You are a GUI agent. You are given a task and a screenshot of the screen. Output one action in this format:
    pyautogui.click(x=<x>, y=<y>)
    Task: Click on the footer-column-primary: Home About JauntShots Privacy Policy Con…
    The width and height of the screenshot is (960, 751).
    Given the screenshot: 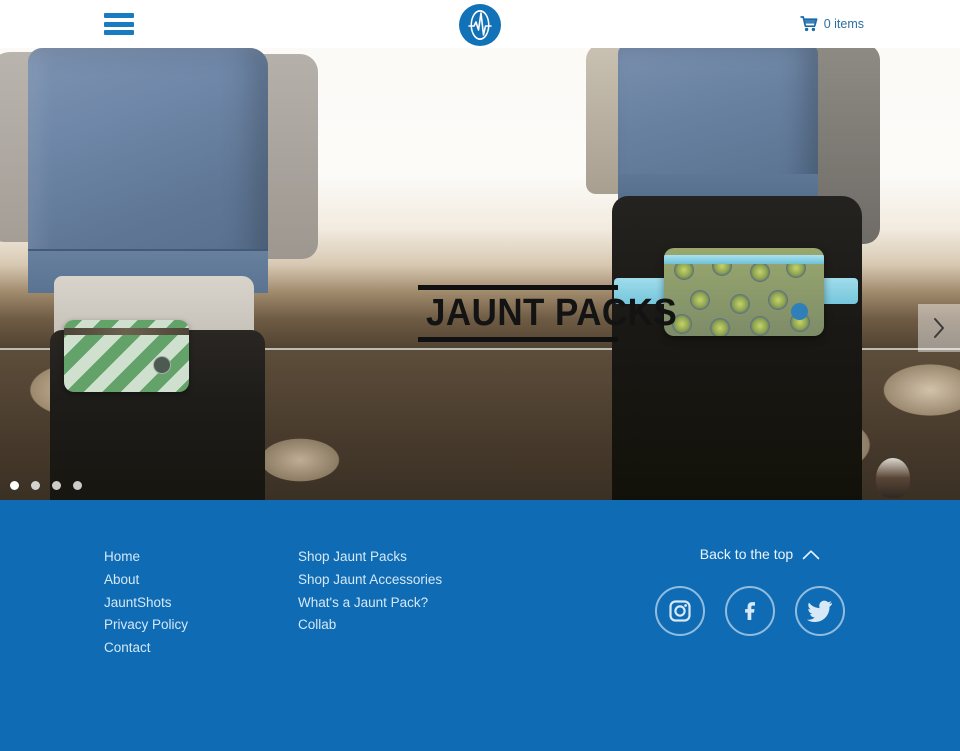 What is the action you would take?
    pyautogui.click(x=201, y=603)
    